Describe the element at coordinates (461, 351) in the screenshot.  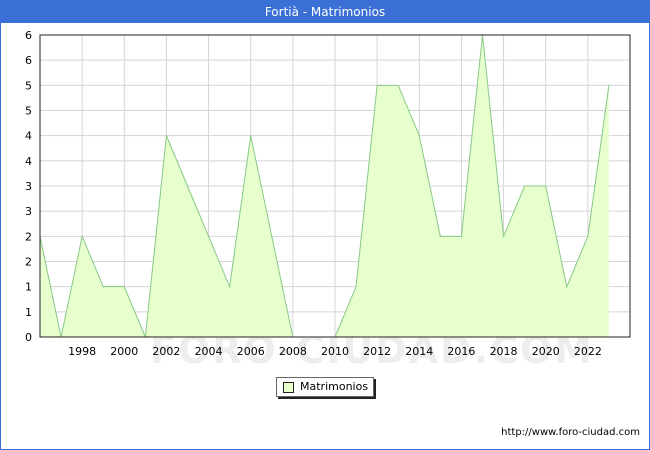
I see `x-tick-label: 2016` at that location.